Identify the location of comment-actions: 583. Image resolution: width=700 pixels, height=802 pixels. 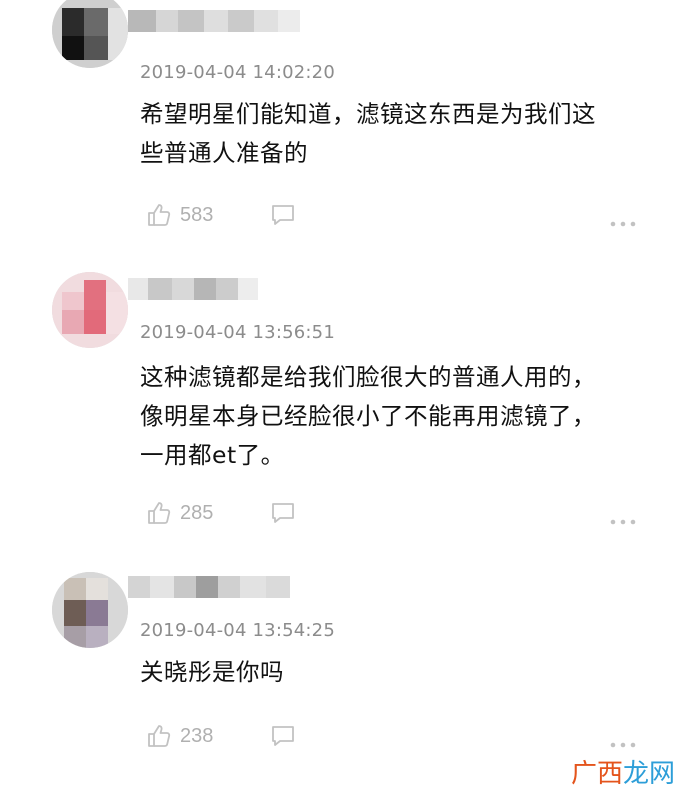
(390, 215).